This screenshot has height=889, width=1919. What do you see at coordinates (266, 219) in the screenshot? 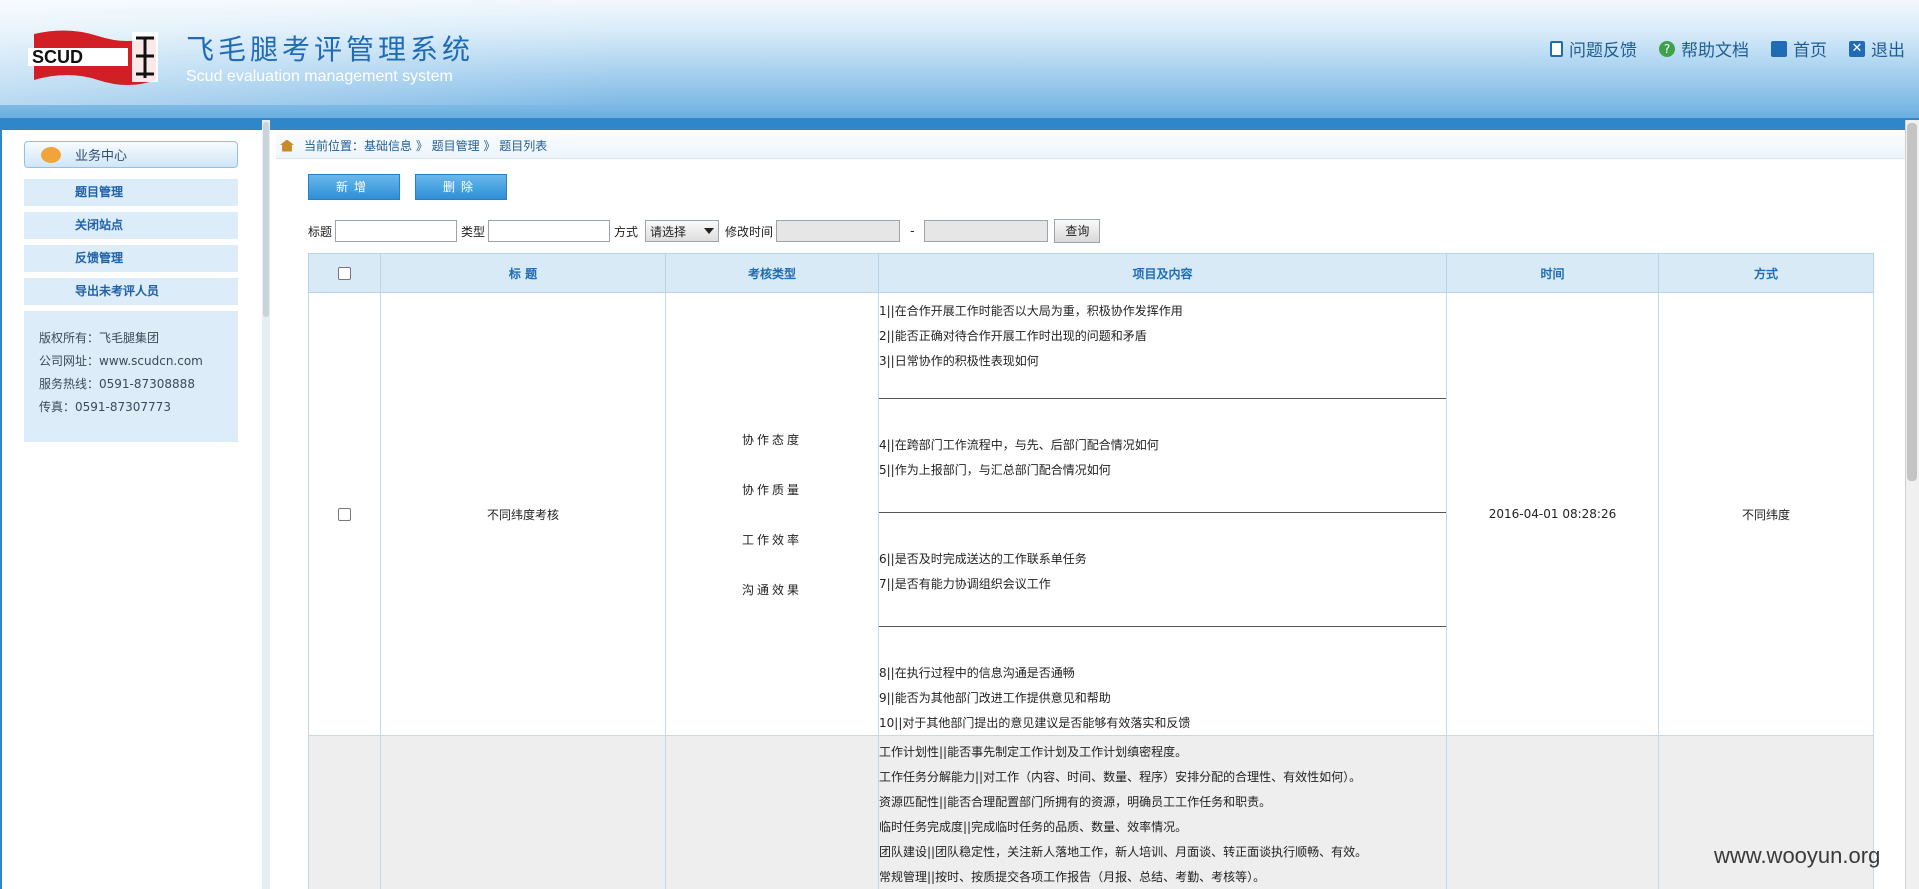
I see `sidebar-scrollbar-thumb` at bounding box center [266, 219].